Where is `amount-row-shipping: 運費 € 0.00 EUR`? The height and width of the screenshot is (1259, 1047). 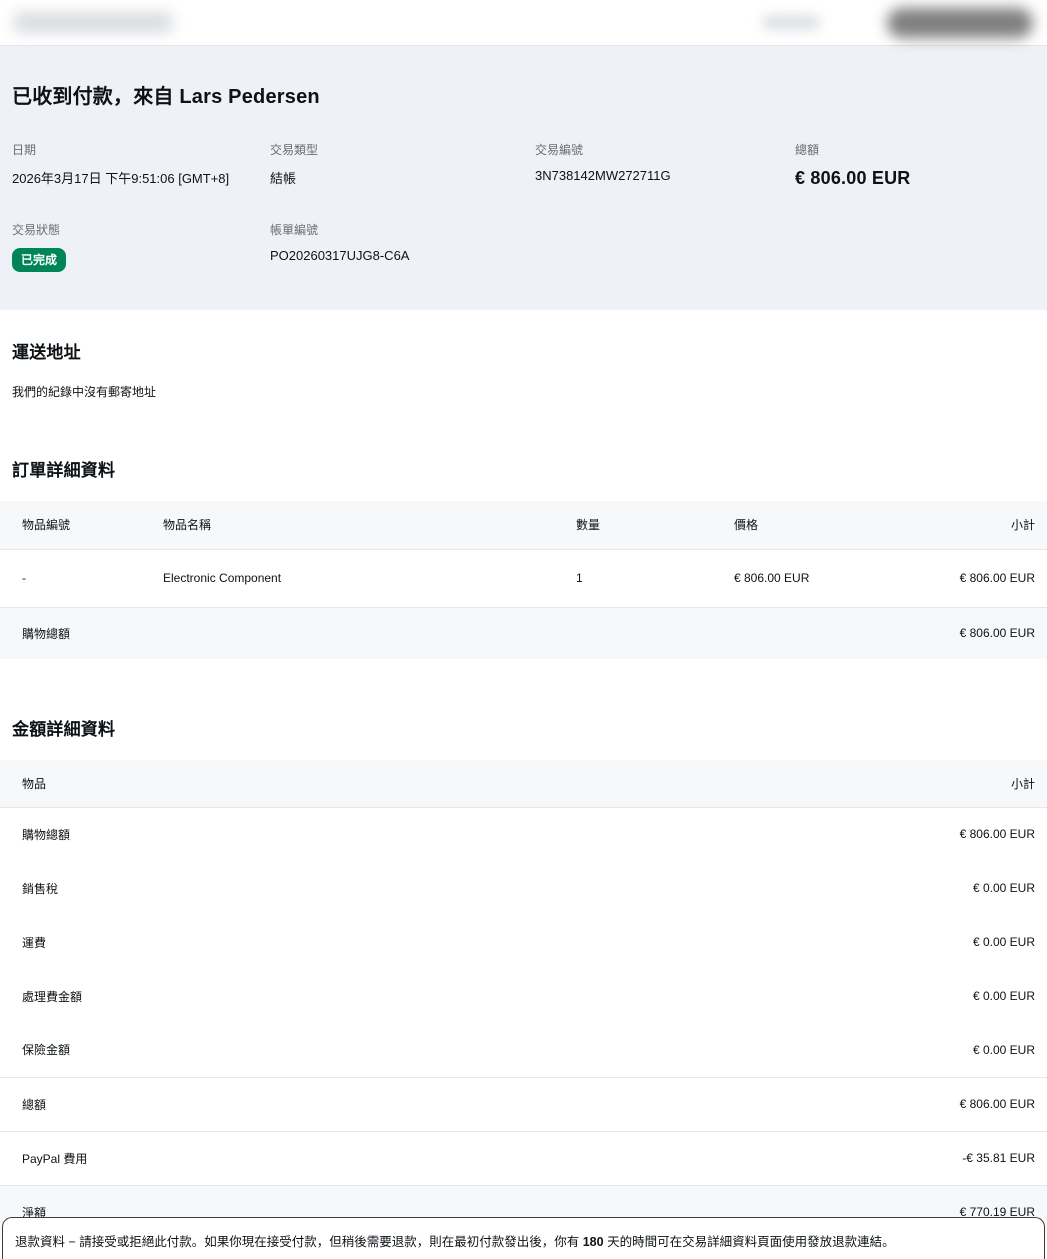
amount-row-shipping: 運費 € 0.00 EUR is located at coordinates (523, 942).